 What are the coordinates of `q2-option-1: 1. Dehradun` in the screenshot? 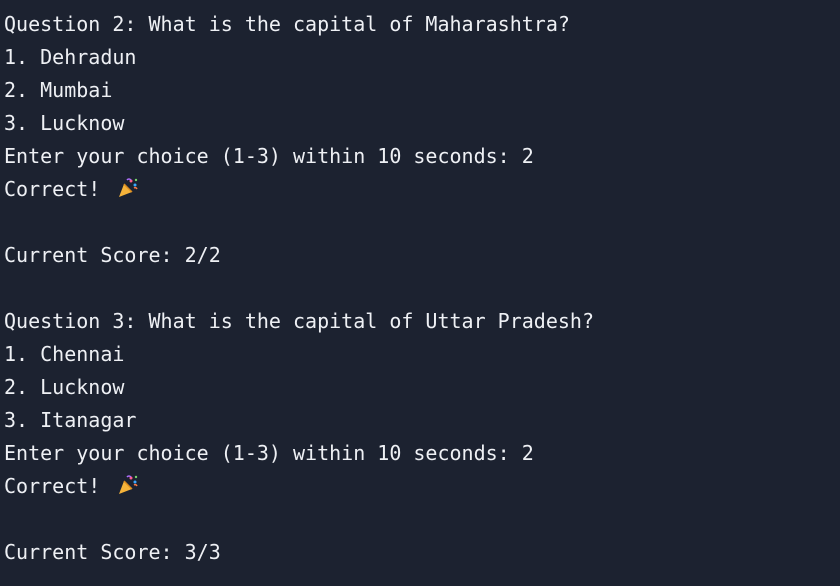 It's located at (70, 57).